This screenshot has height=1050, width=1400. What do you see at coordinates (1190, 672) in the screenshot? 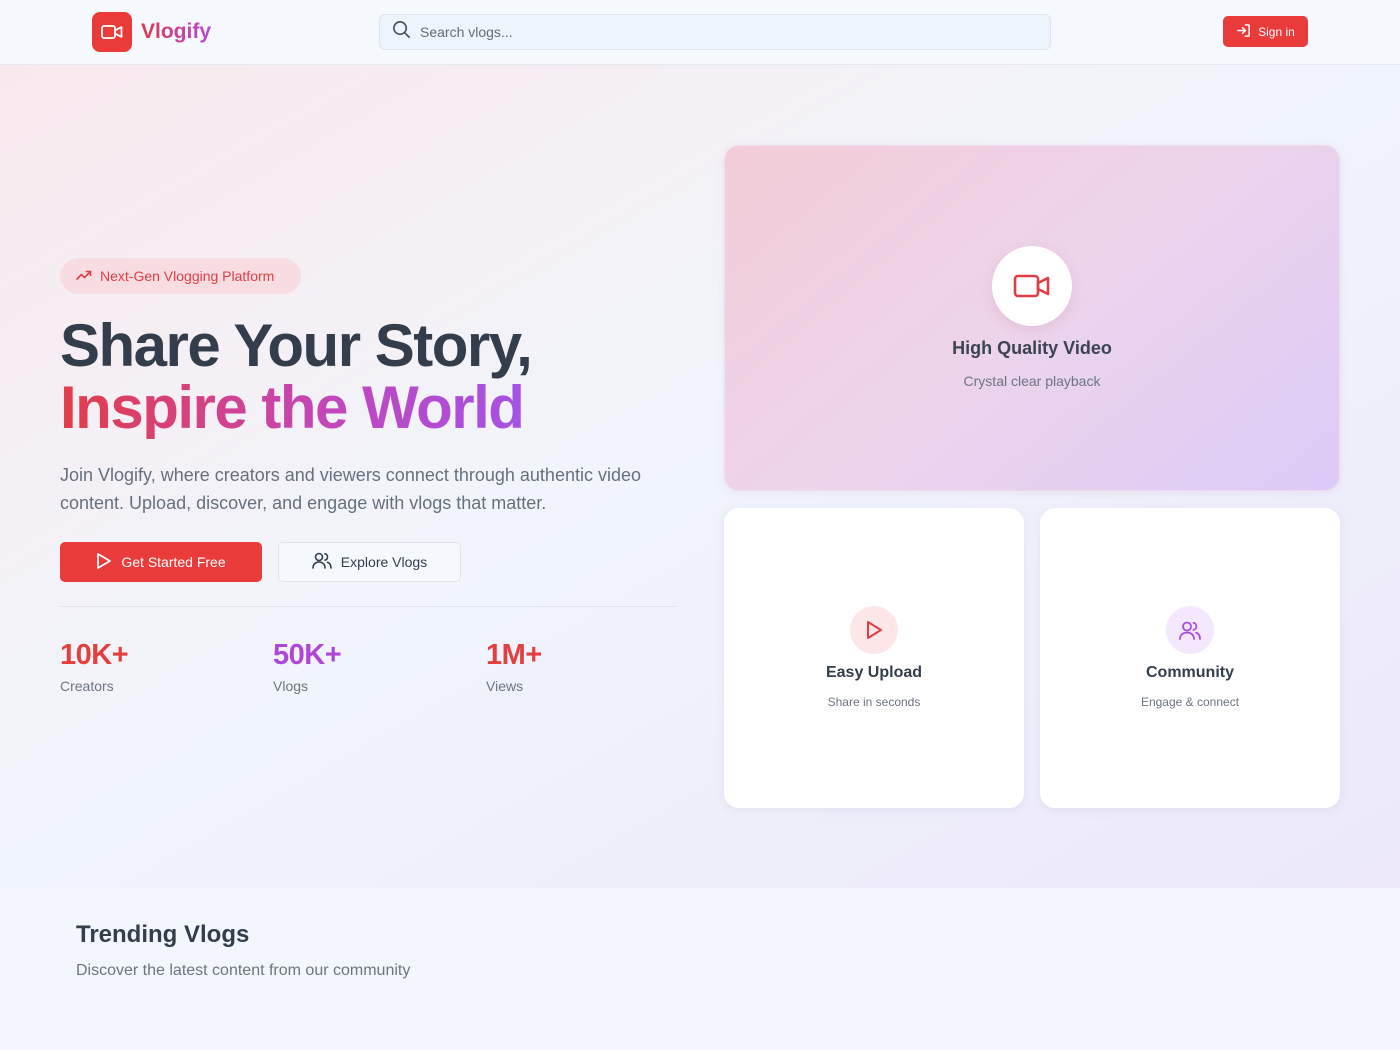
I see `feature-title: Community` at bounding box center [1190, 672].